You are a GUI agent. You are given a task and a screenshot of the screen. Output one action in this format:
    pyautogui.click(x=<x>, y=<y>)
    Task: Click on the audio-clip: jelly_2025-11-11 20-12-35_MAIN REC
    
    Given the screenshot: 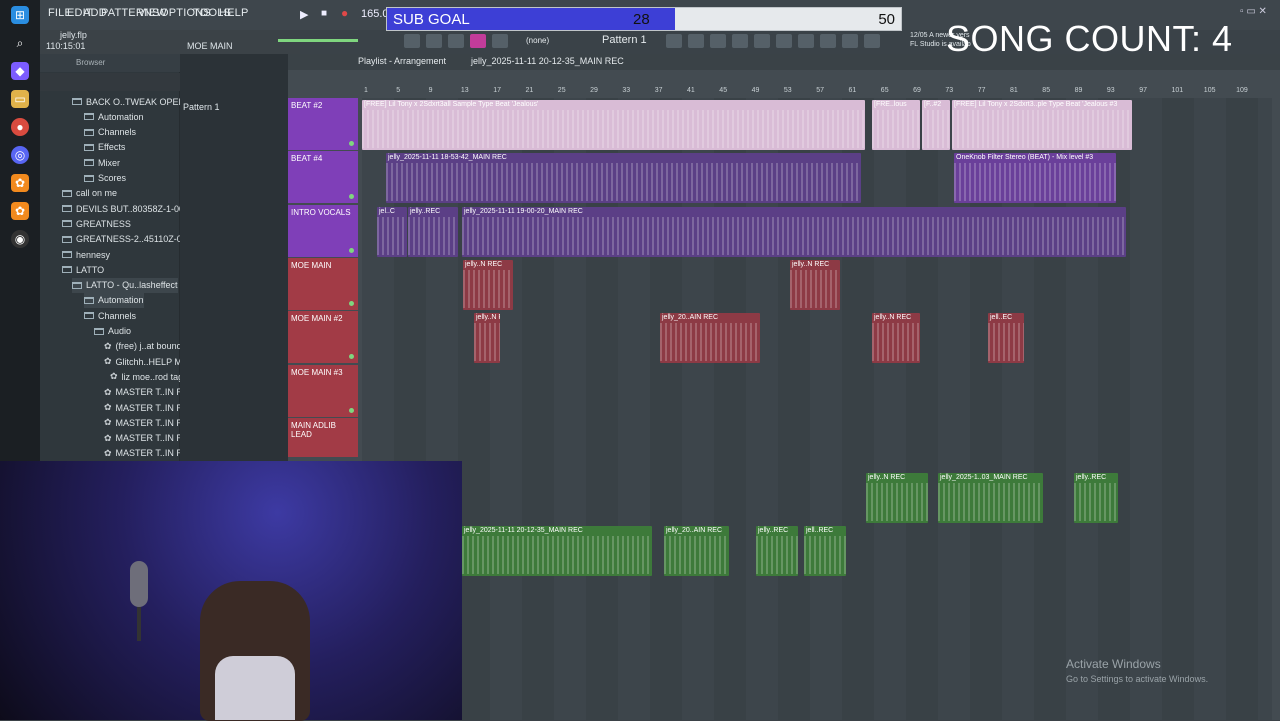 What is the action you would take?
    pyautogui.click(x=557, y=551)
    